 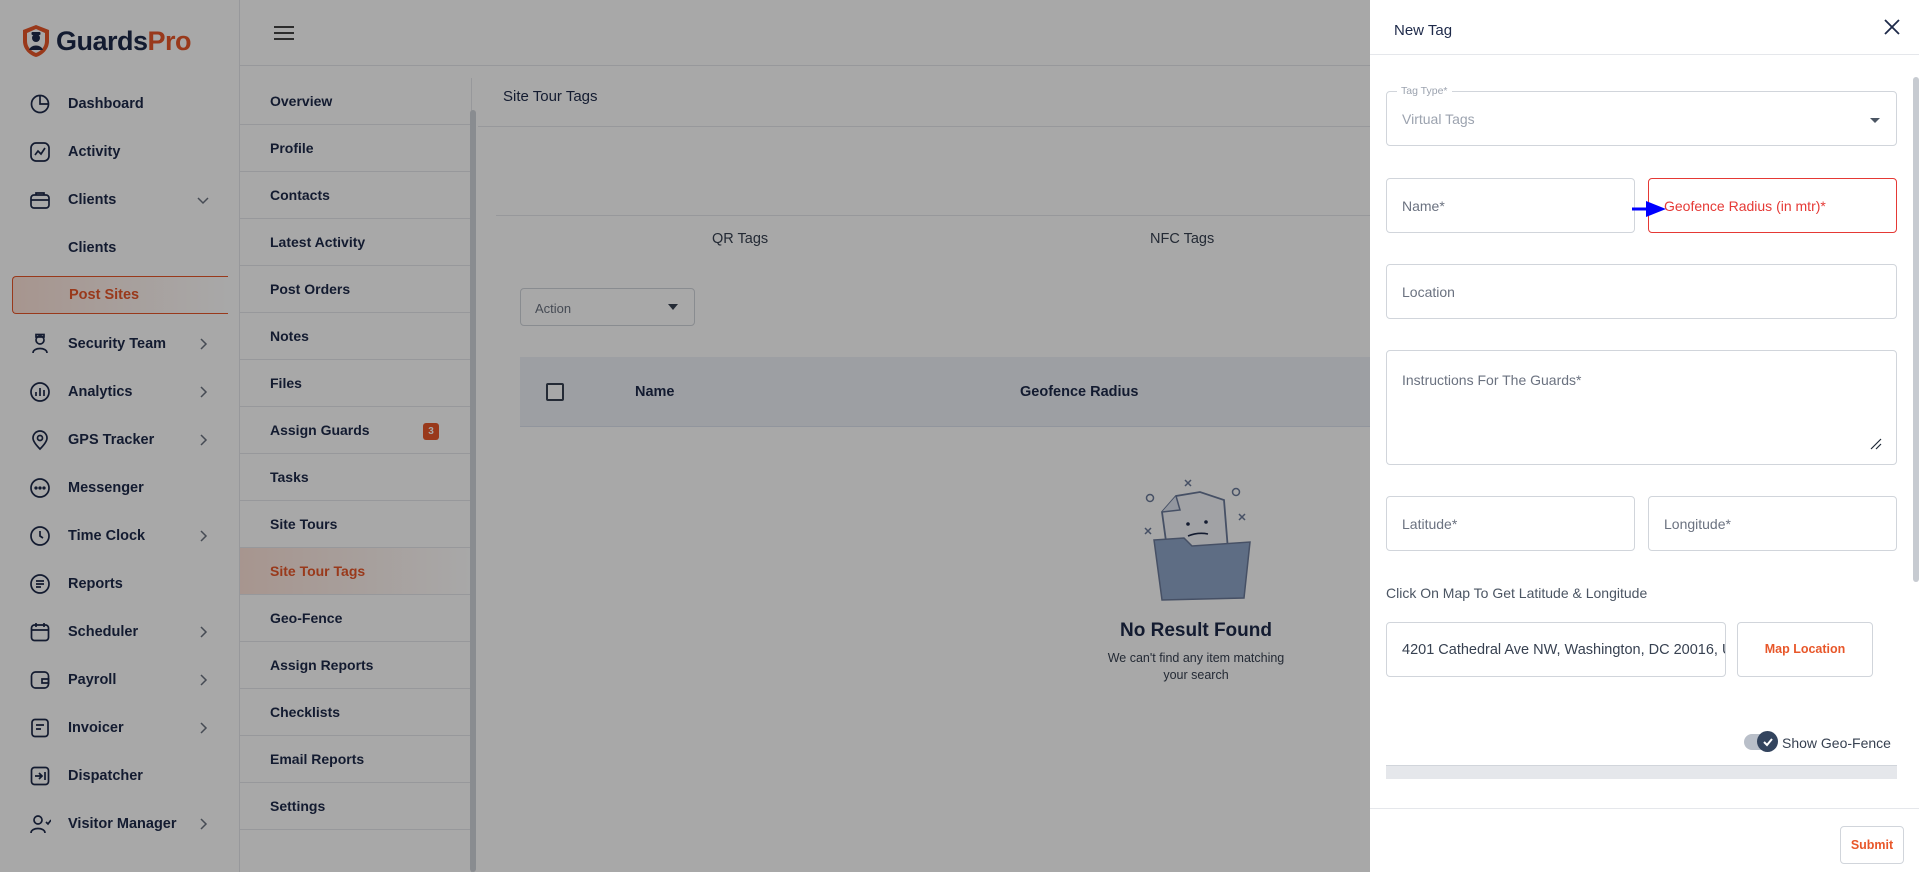 What do you see at coordinates (1430, 524) in the screenshot?
I see `latitude-placeholder: Latitude*` at bounding box center [1430, 524].